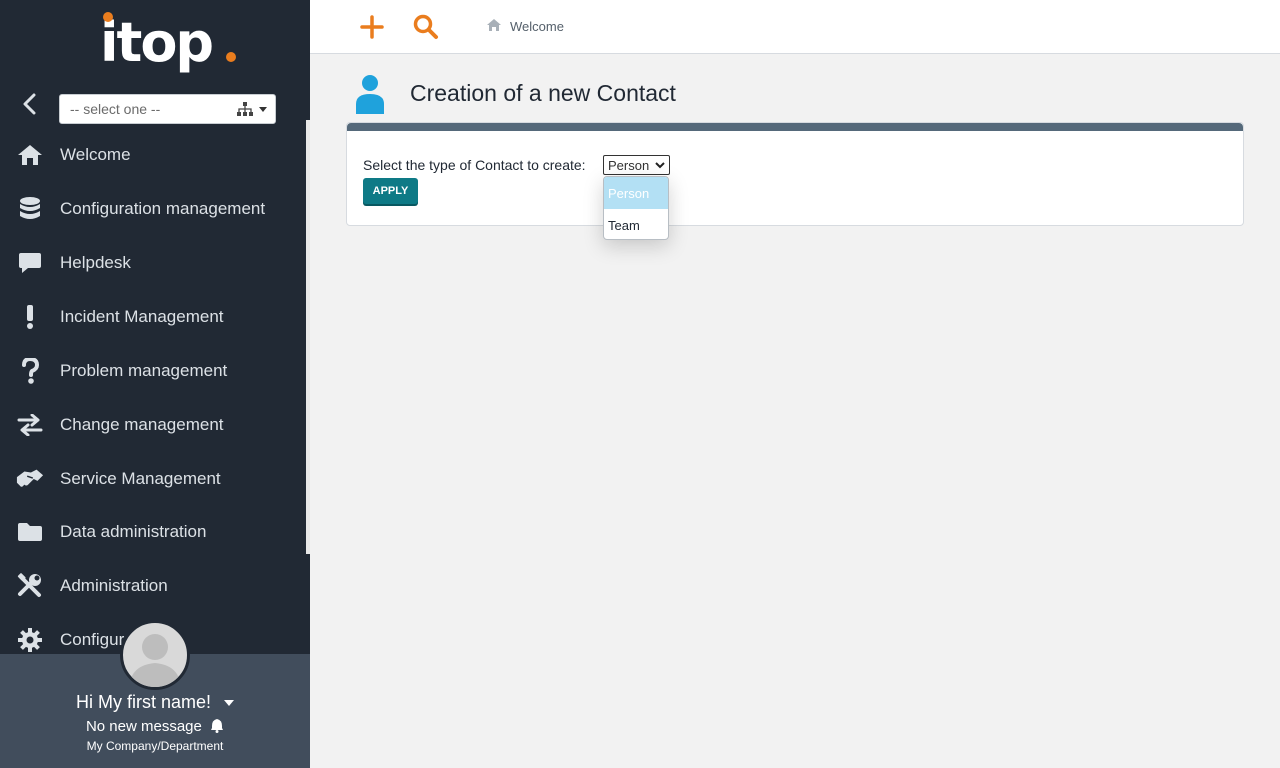  I want to click on handshake-icon, so click(30, 479).